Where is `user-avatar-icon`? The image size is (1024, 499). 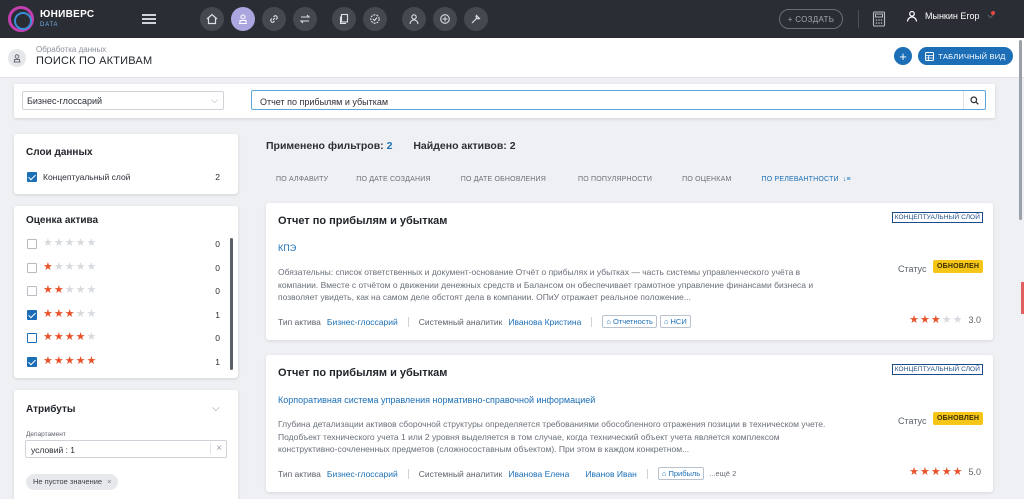 user-avatar-icon is located at coordinates (912, 16).